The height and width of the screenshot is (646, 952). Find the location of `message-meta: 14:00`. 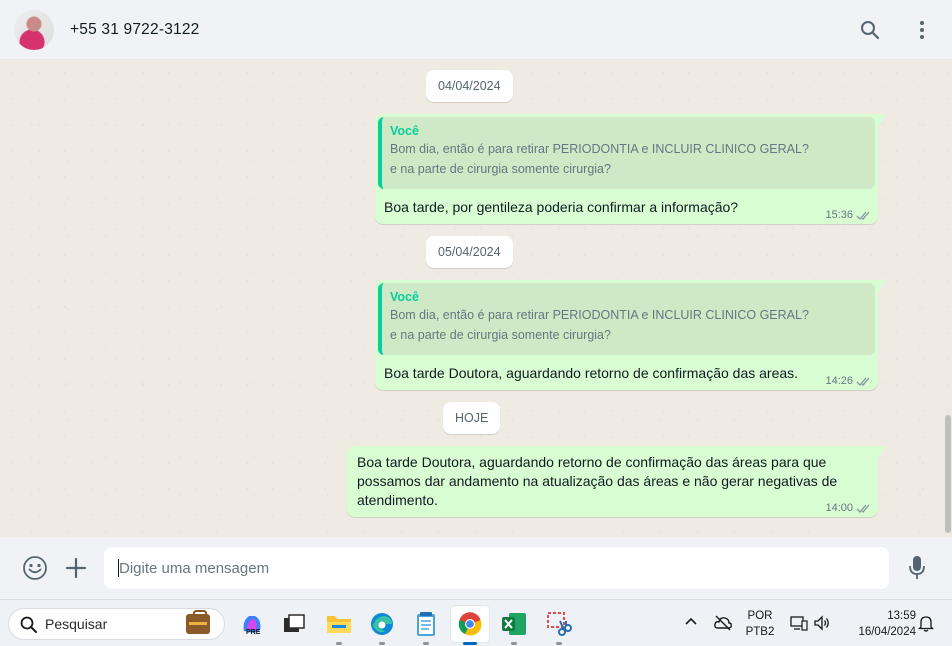

message-meta: 14:00 is located at coordinates (848, 508).